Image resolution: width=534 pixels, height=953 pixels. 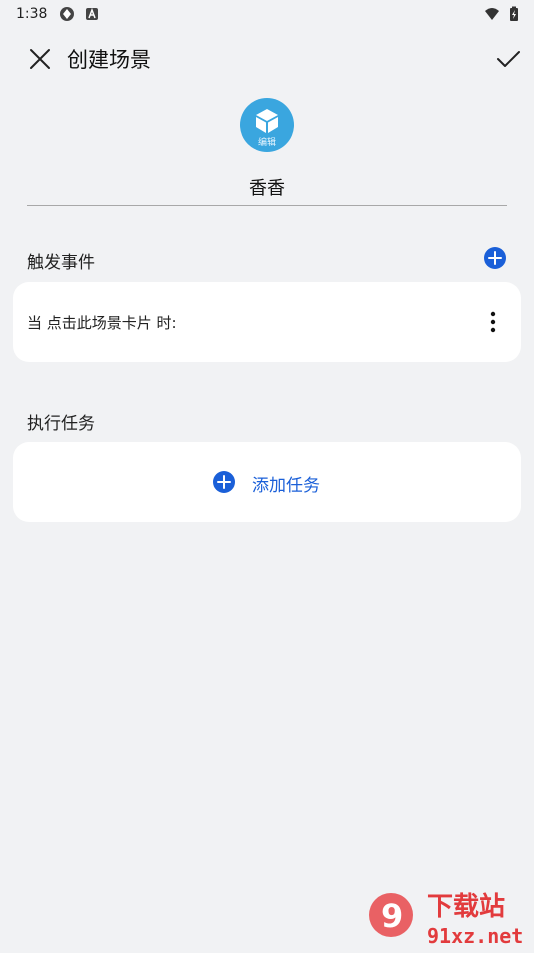 I want to click on task-section-label: 执行任务, so click(x=61, y=424).